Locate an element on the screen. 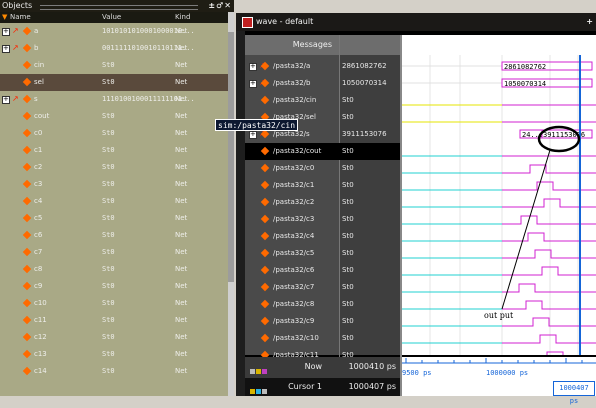 The image size is (596, 408). object-name: c13 is located at coordinates (40, 354).